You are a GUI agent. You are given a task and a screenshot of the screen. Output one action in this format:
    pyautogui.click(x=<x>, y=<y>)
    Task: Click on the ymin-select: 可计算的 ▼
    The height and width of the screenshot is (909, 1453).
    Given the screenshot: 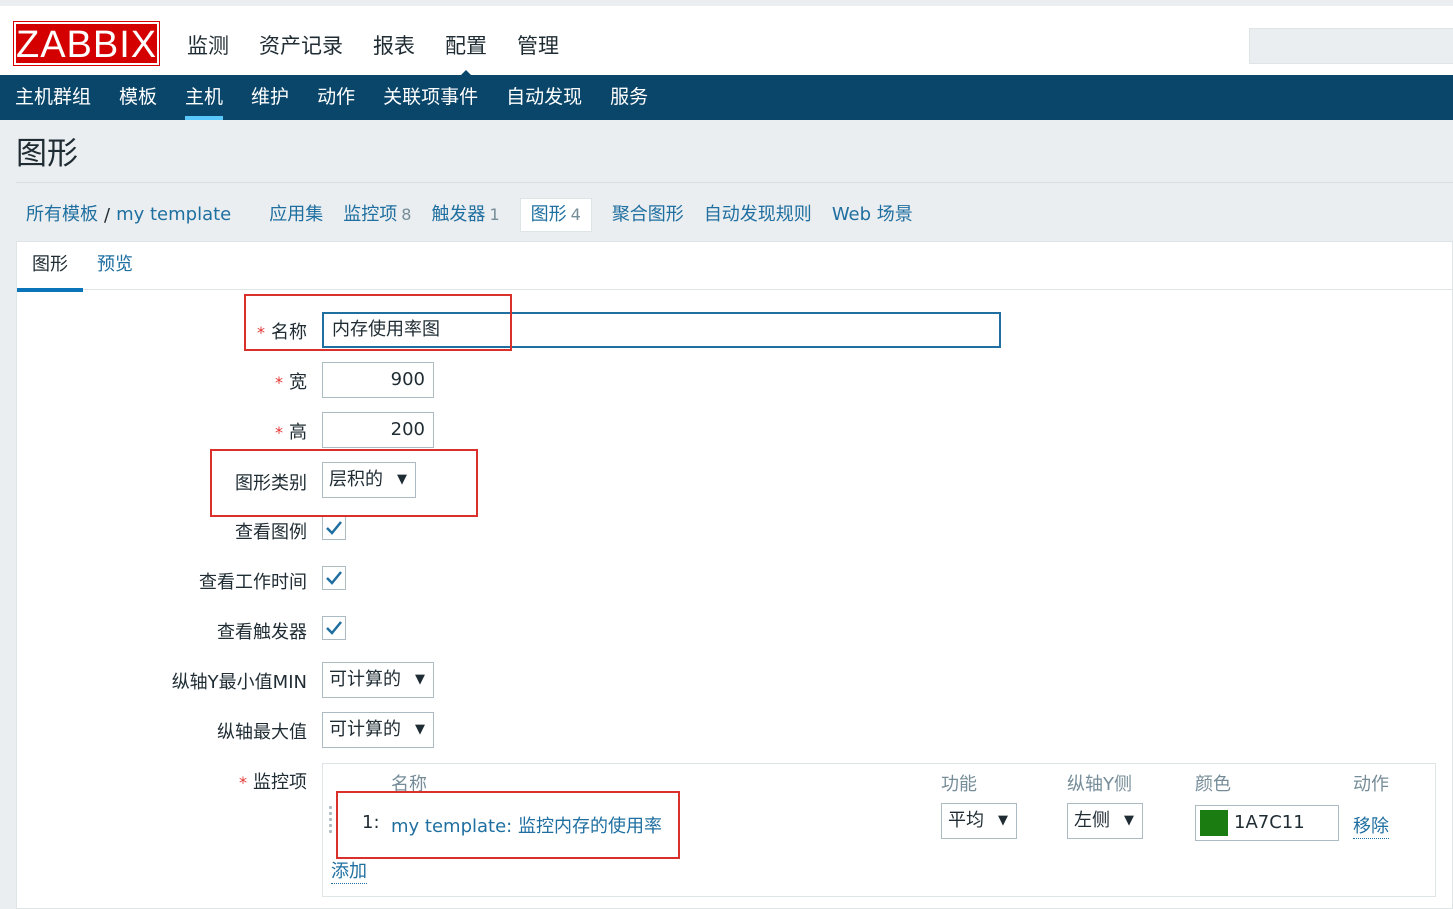 What is the action you would take?
    pyautogui.click(x=378, y=680)
    